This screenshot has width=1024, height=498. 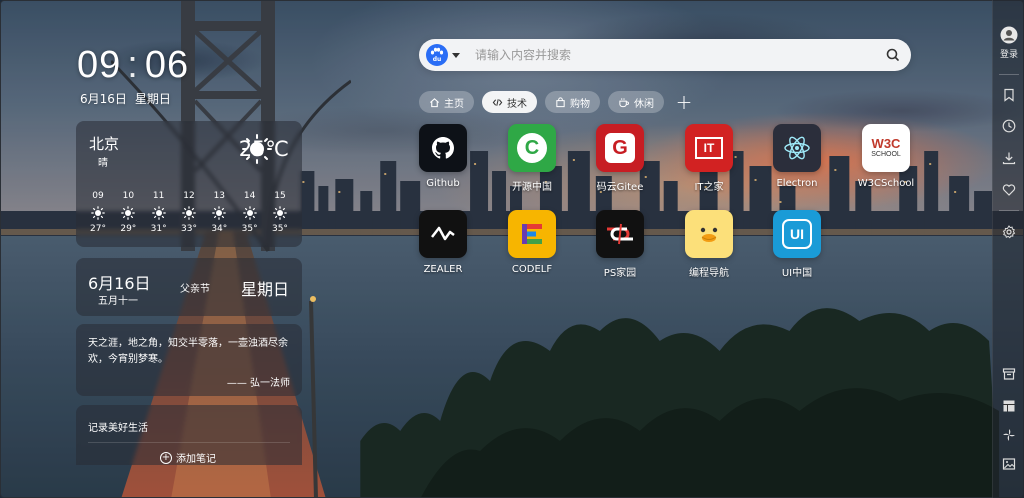 I want to click on memo-divider, so click(x=189, y=442).